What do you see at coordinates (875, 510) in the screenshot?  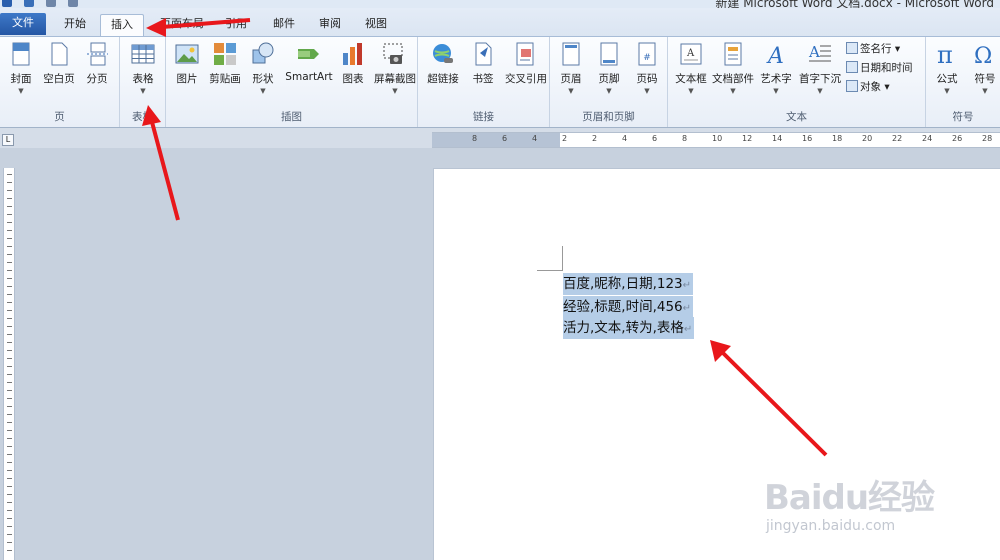 I see `baidu-watermark: Baidu经验 jingyan.baidu.com` at bounding box center [875, 510].